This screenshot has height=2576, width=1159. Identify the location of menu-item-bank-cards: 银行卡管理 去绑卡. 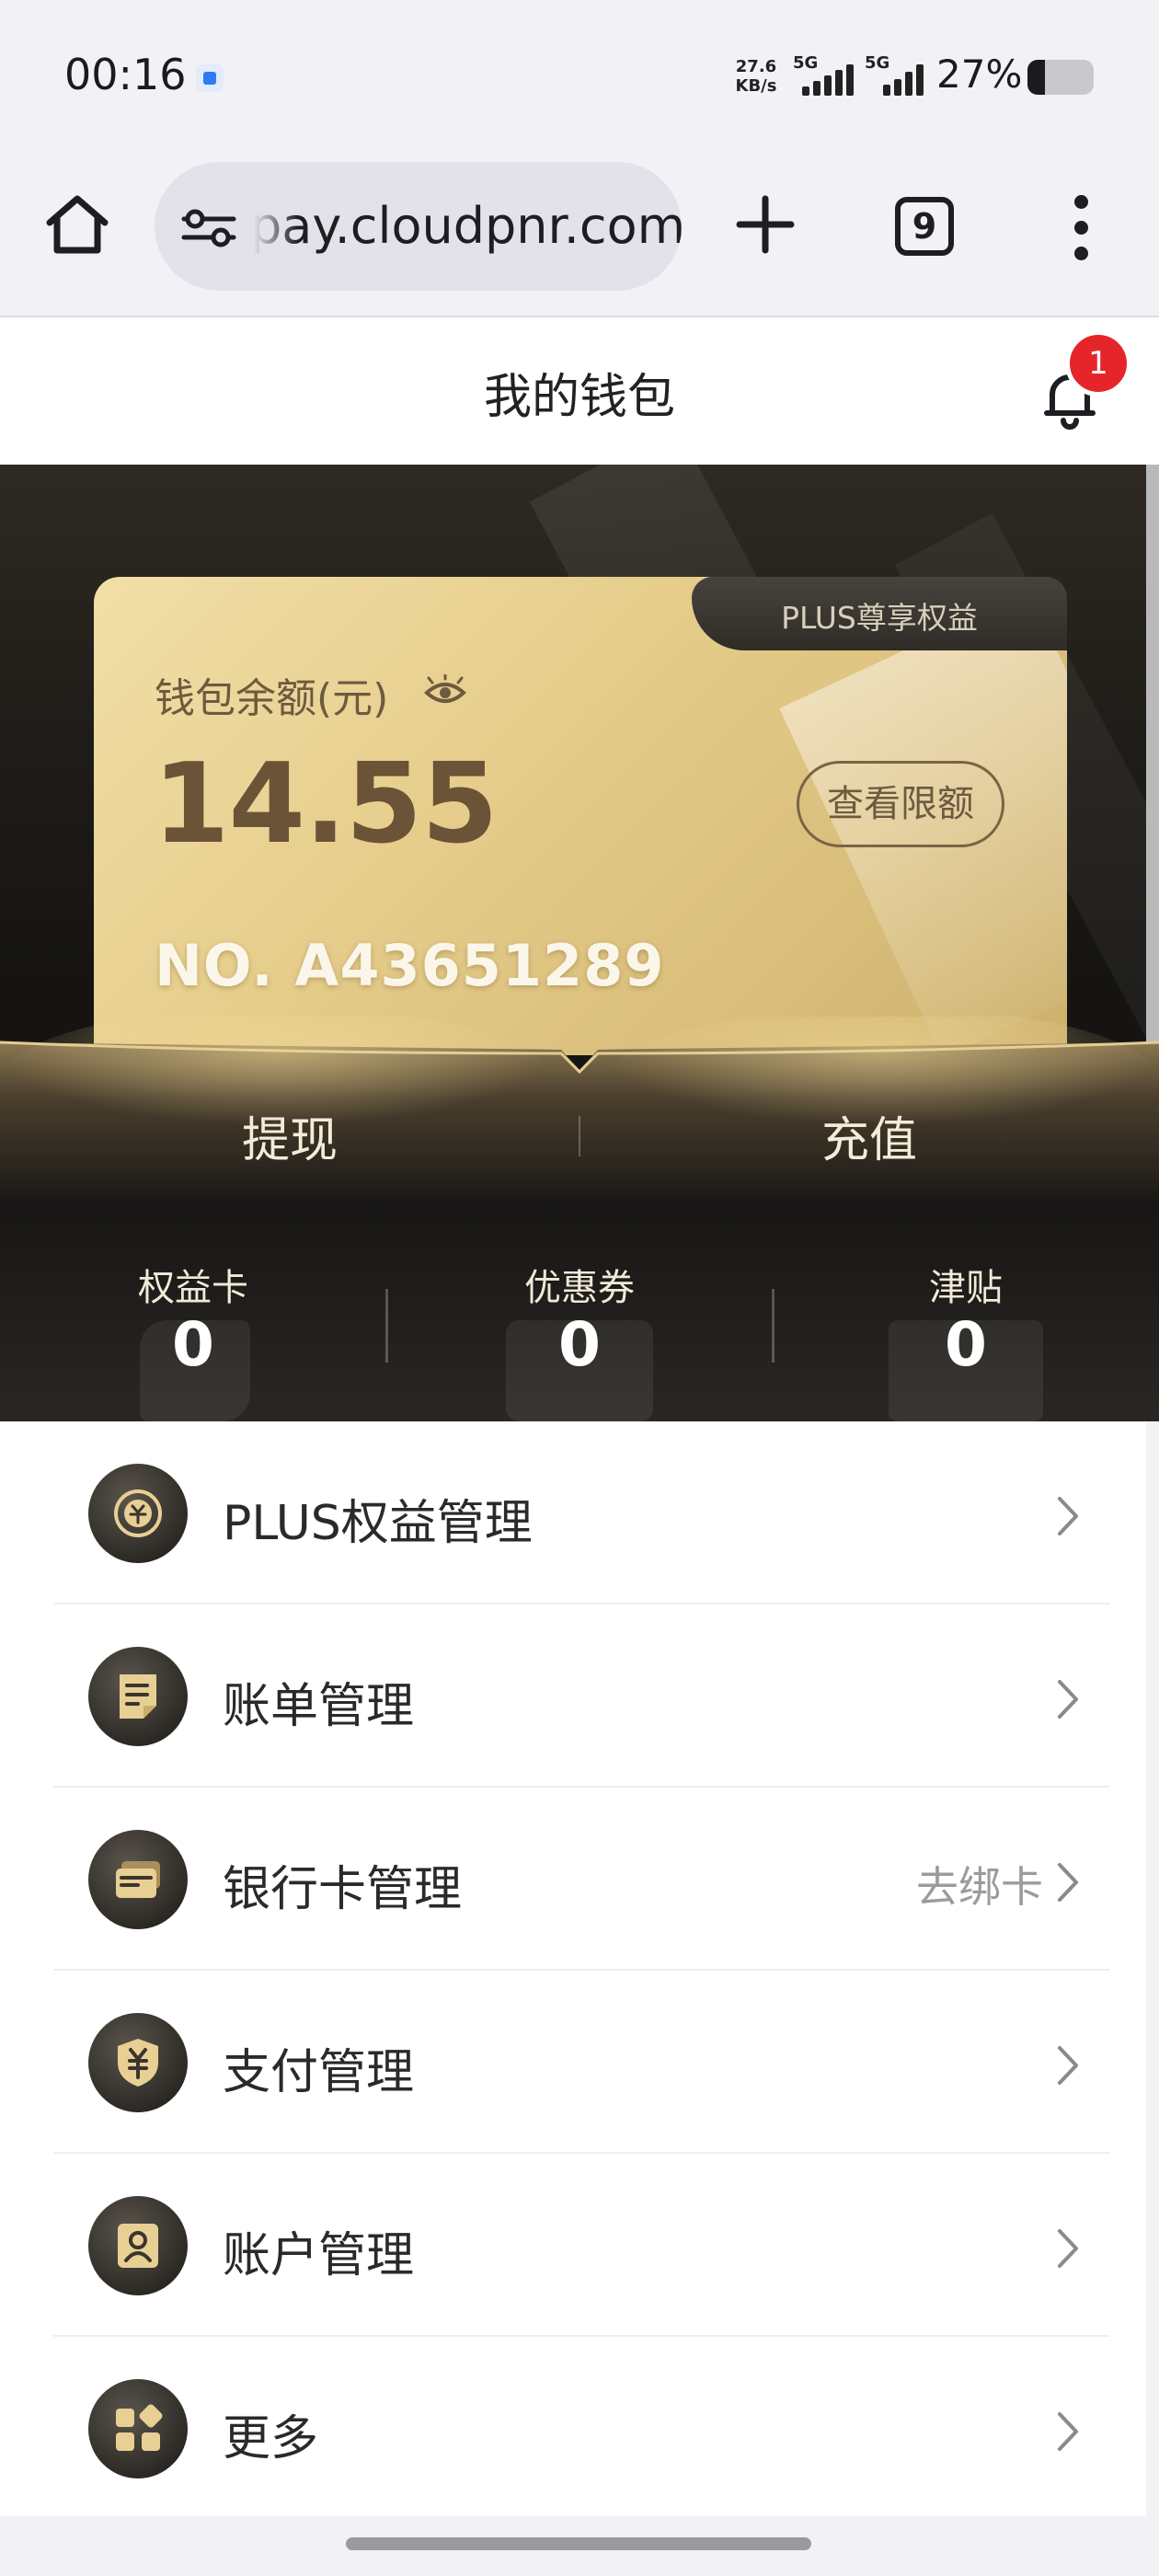
(573, 1879).